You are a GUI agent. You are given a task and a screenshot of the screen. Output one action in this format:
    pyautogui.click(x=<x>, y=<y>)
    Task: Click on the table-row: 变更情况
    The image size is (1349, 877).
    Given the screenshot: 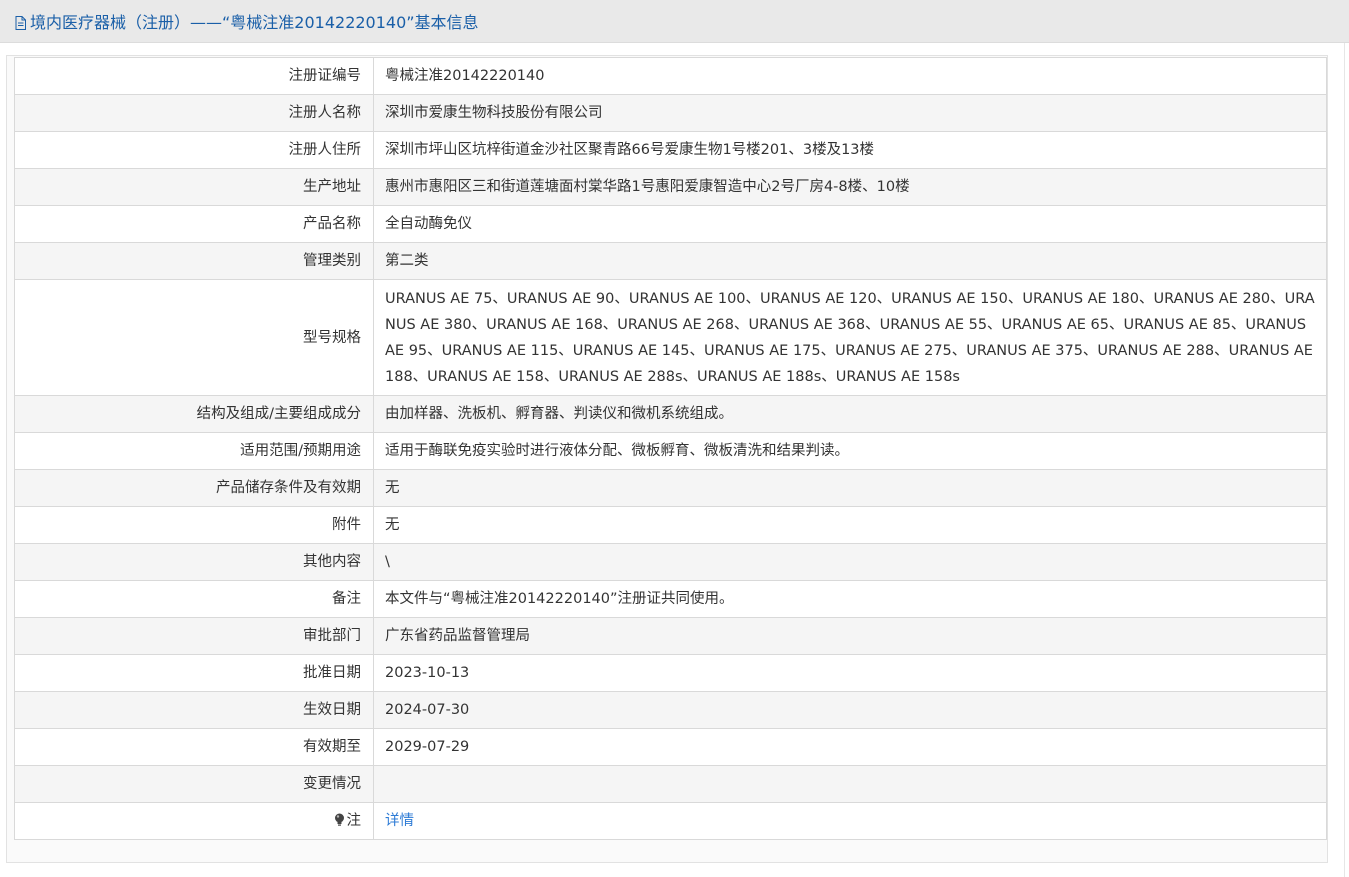 What is the action you would take?
    pyautogui.click(x=670, y=784)
    